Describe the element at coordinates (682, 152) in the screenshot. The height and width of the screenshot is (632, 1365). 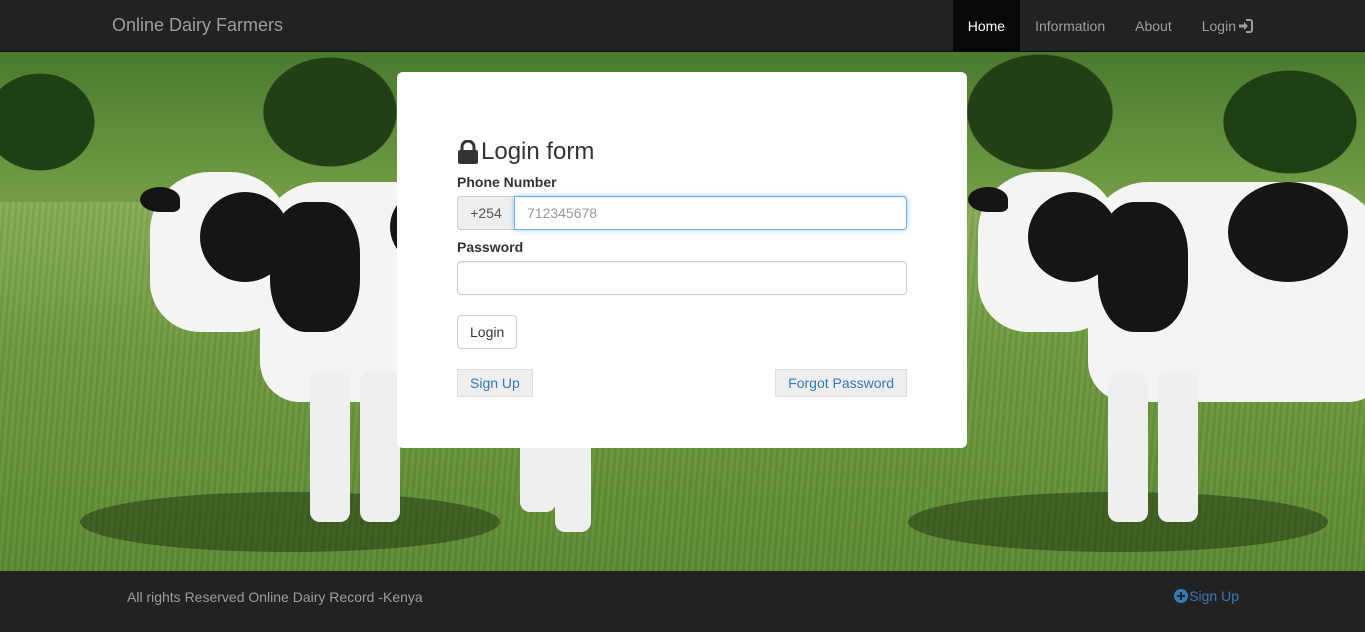
I see `login-title: Login form` at that location.